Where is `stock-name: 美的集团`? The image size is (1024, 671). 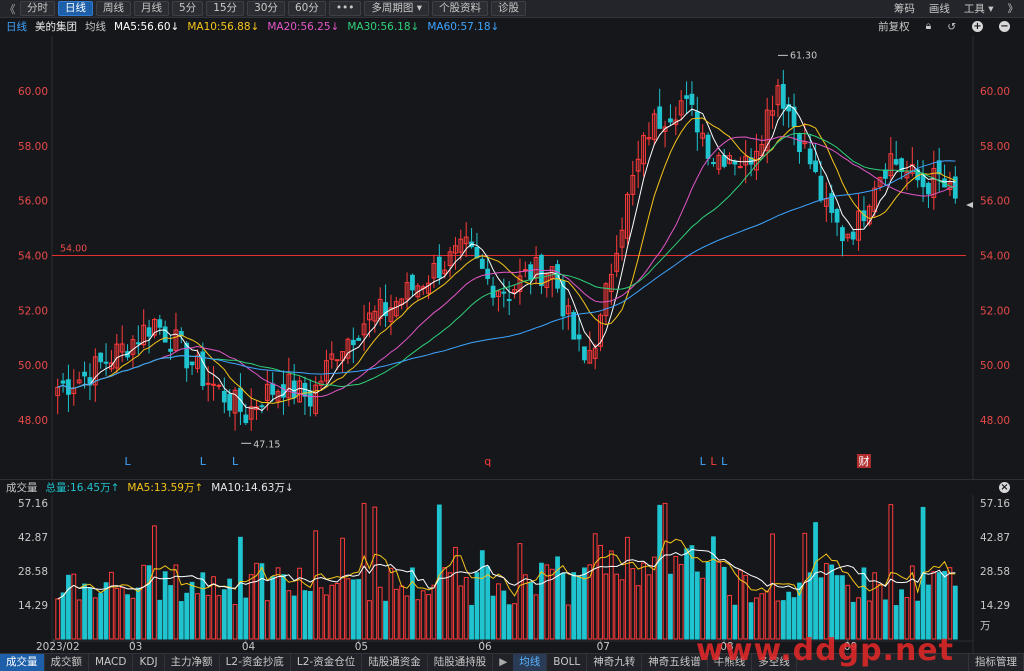
stock-name: 美的集团 is located at coordinates (56, 26).